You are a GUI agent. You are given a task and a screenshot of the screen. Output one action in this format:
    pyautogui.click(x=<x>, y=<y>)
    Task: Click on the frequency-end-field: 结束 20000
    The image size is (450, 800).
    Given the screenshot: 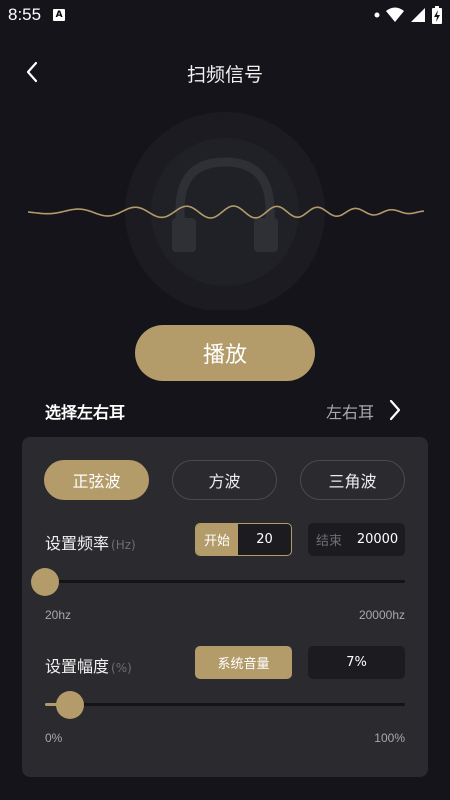 What is the action you would take?
    pyautogui.click(x=356, y=539)
    